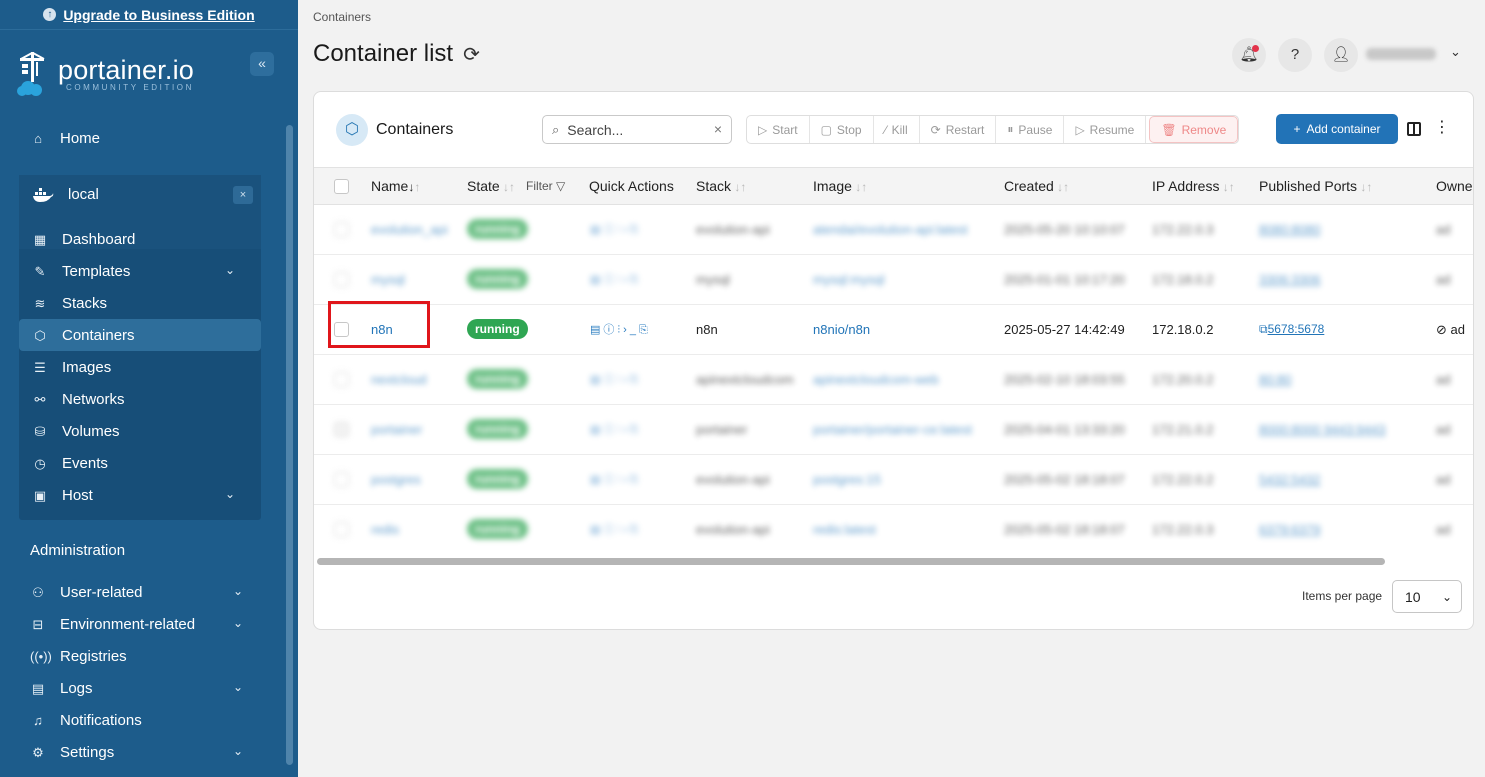 The width and height of the screenshot is (1485, 777). I want to click on pause-button: ⏸︎ Pause, so click(1030, 129).